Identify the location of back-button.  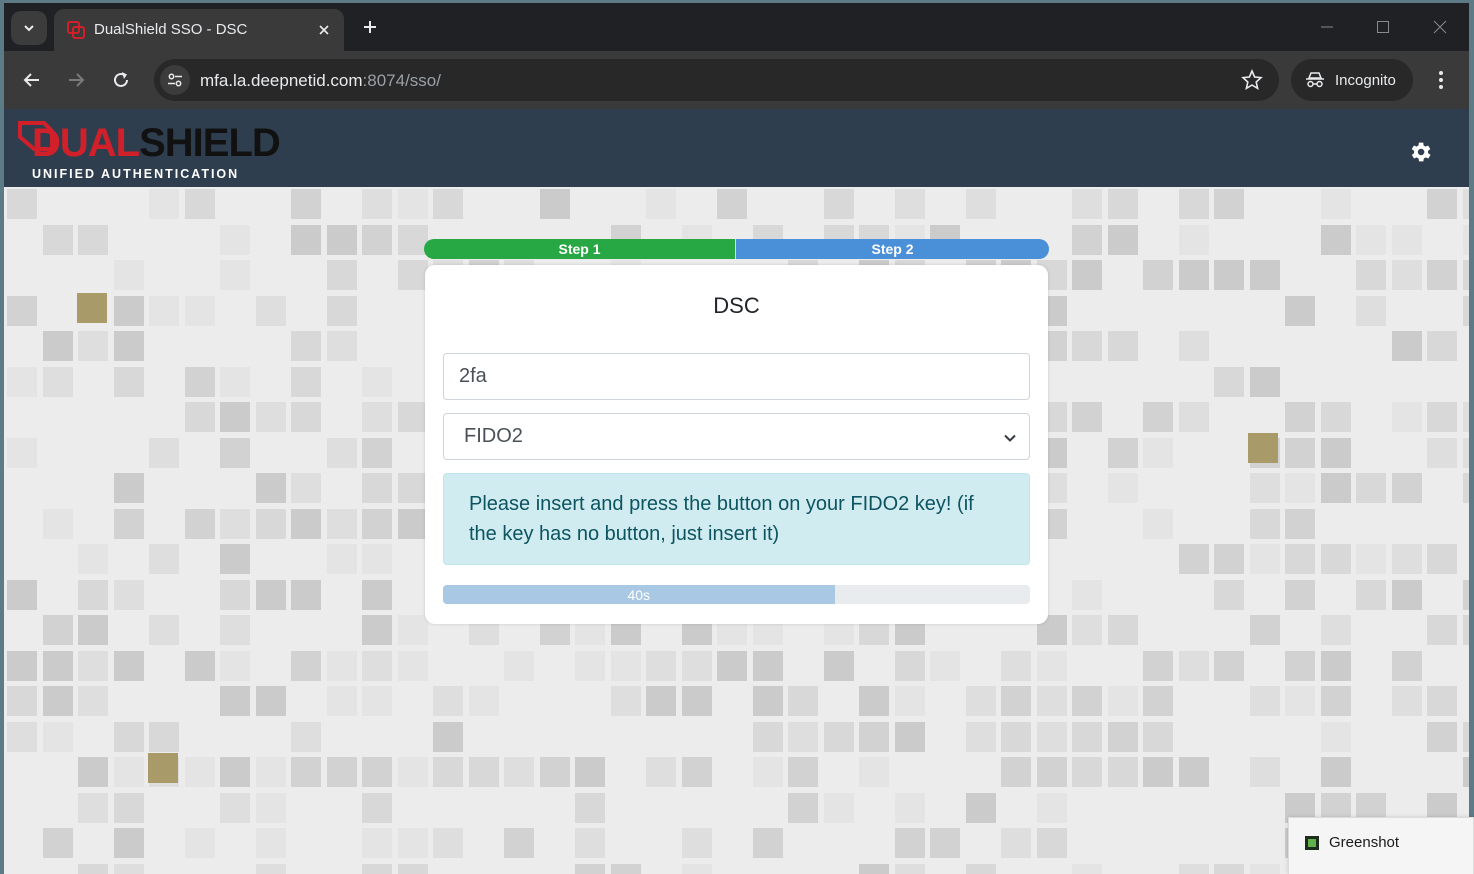
(32, 80).